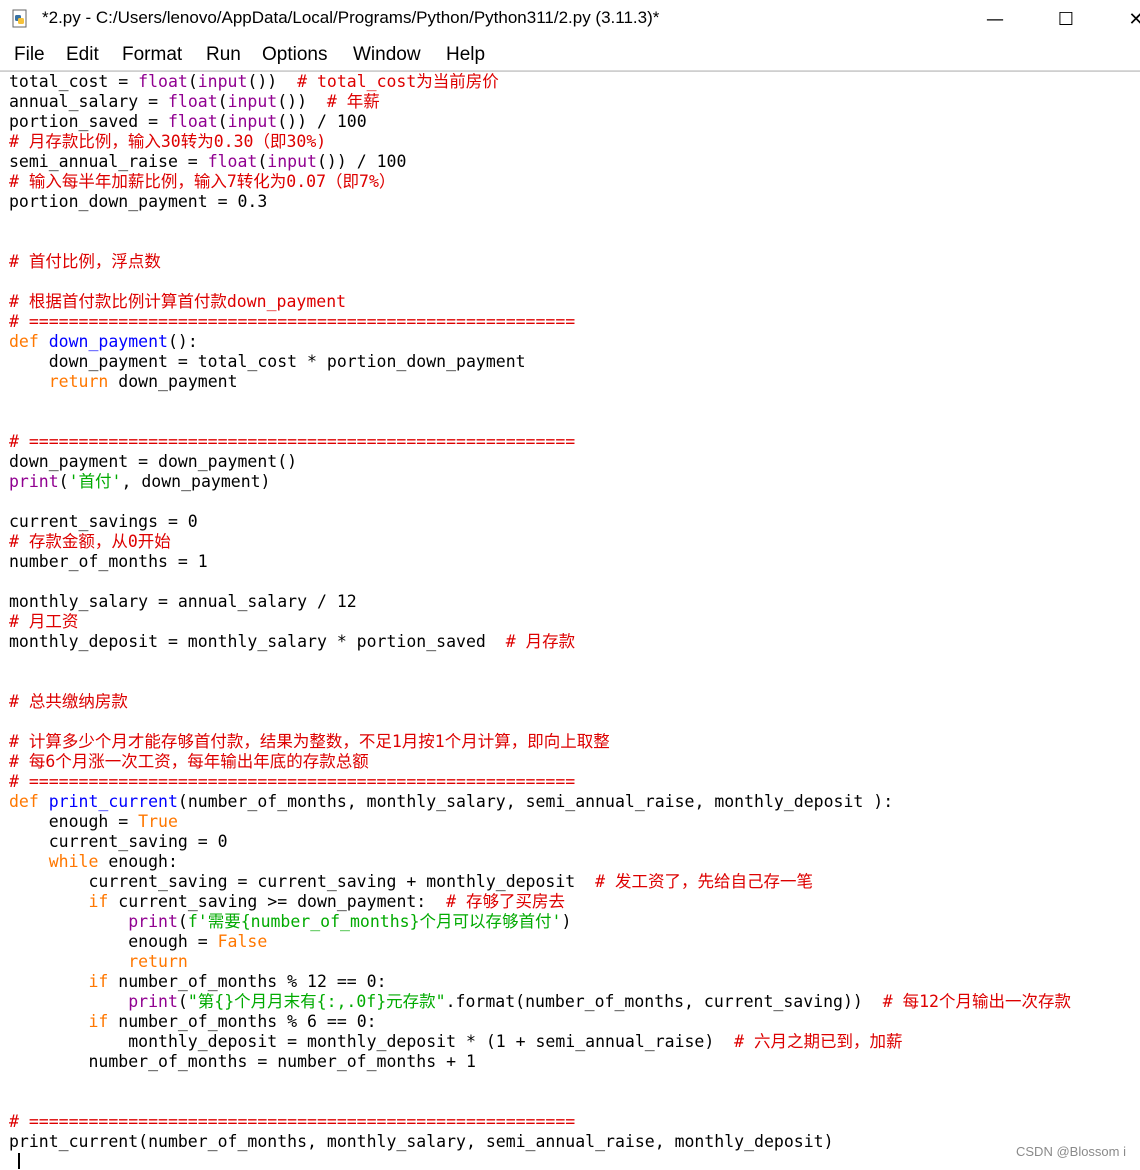  What do you see at coordinates (540, 742) in the screenshot?
I see `code-line: # 计算多少个月才能存够首付款，结果为整数，不足1月按1个月计算，即向上取整` at bounding box center [540, 742].